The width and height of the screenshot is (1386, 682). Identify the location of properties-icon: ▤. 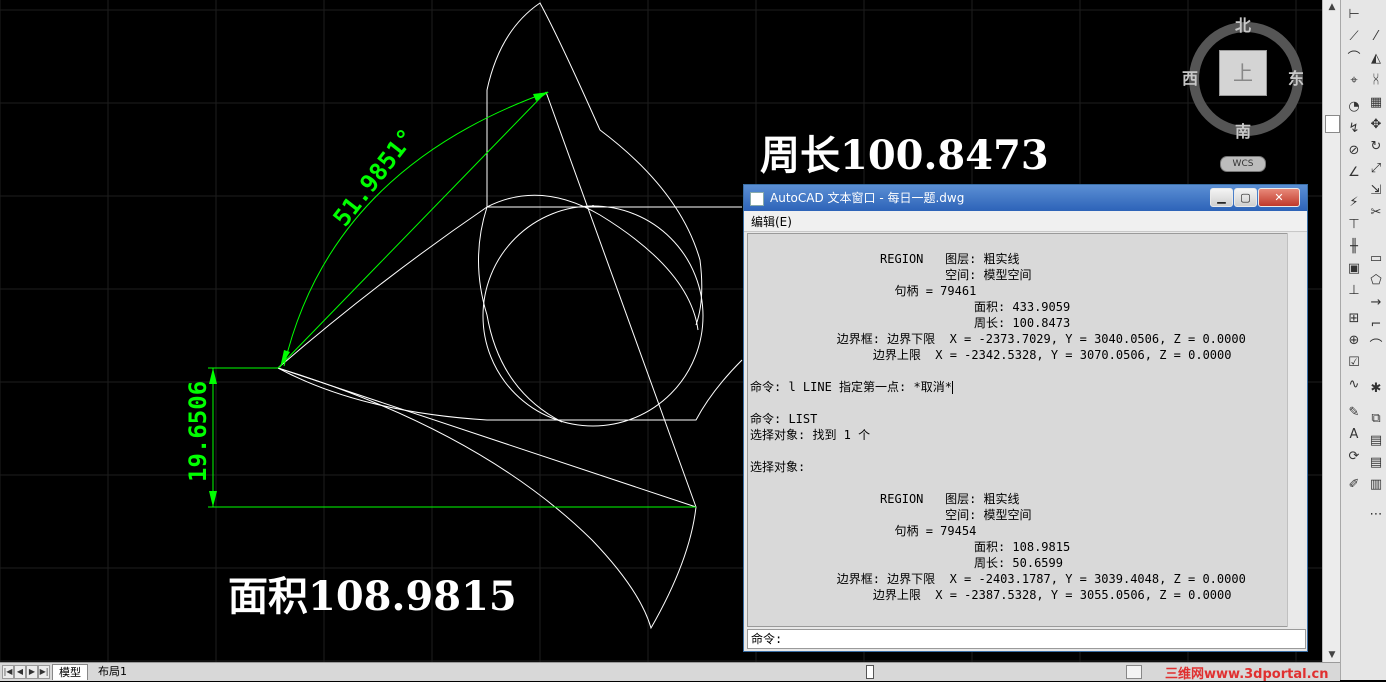
(1376, 463).